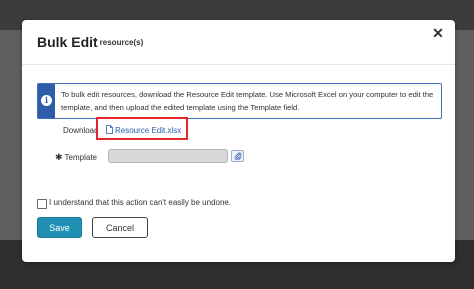  What do you see at coordinates (109, 129) in the screenshot?
I see `file-icon` at bounding box center [109, 129].